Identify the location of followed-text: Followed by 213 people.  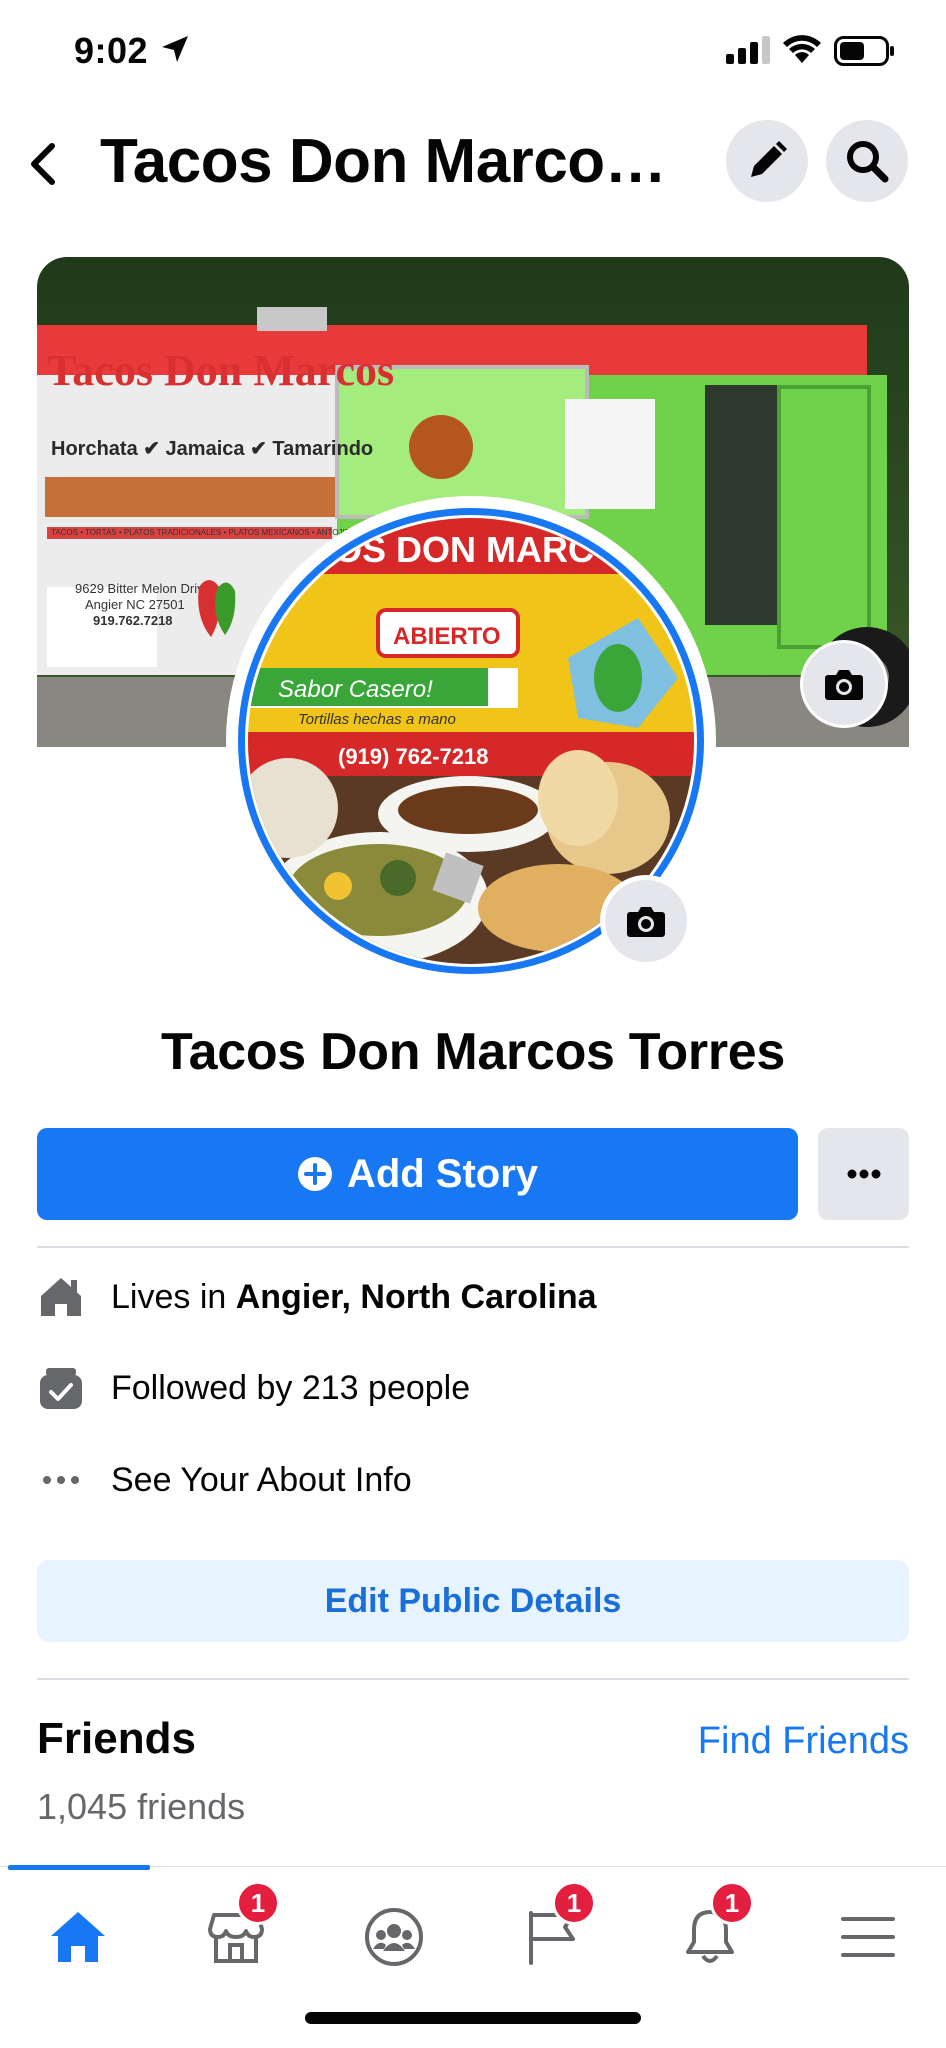
(291, 1387).